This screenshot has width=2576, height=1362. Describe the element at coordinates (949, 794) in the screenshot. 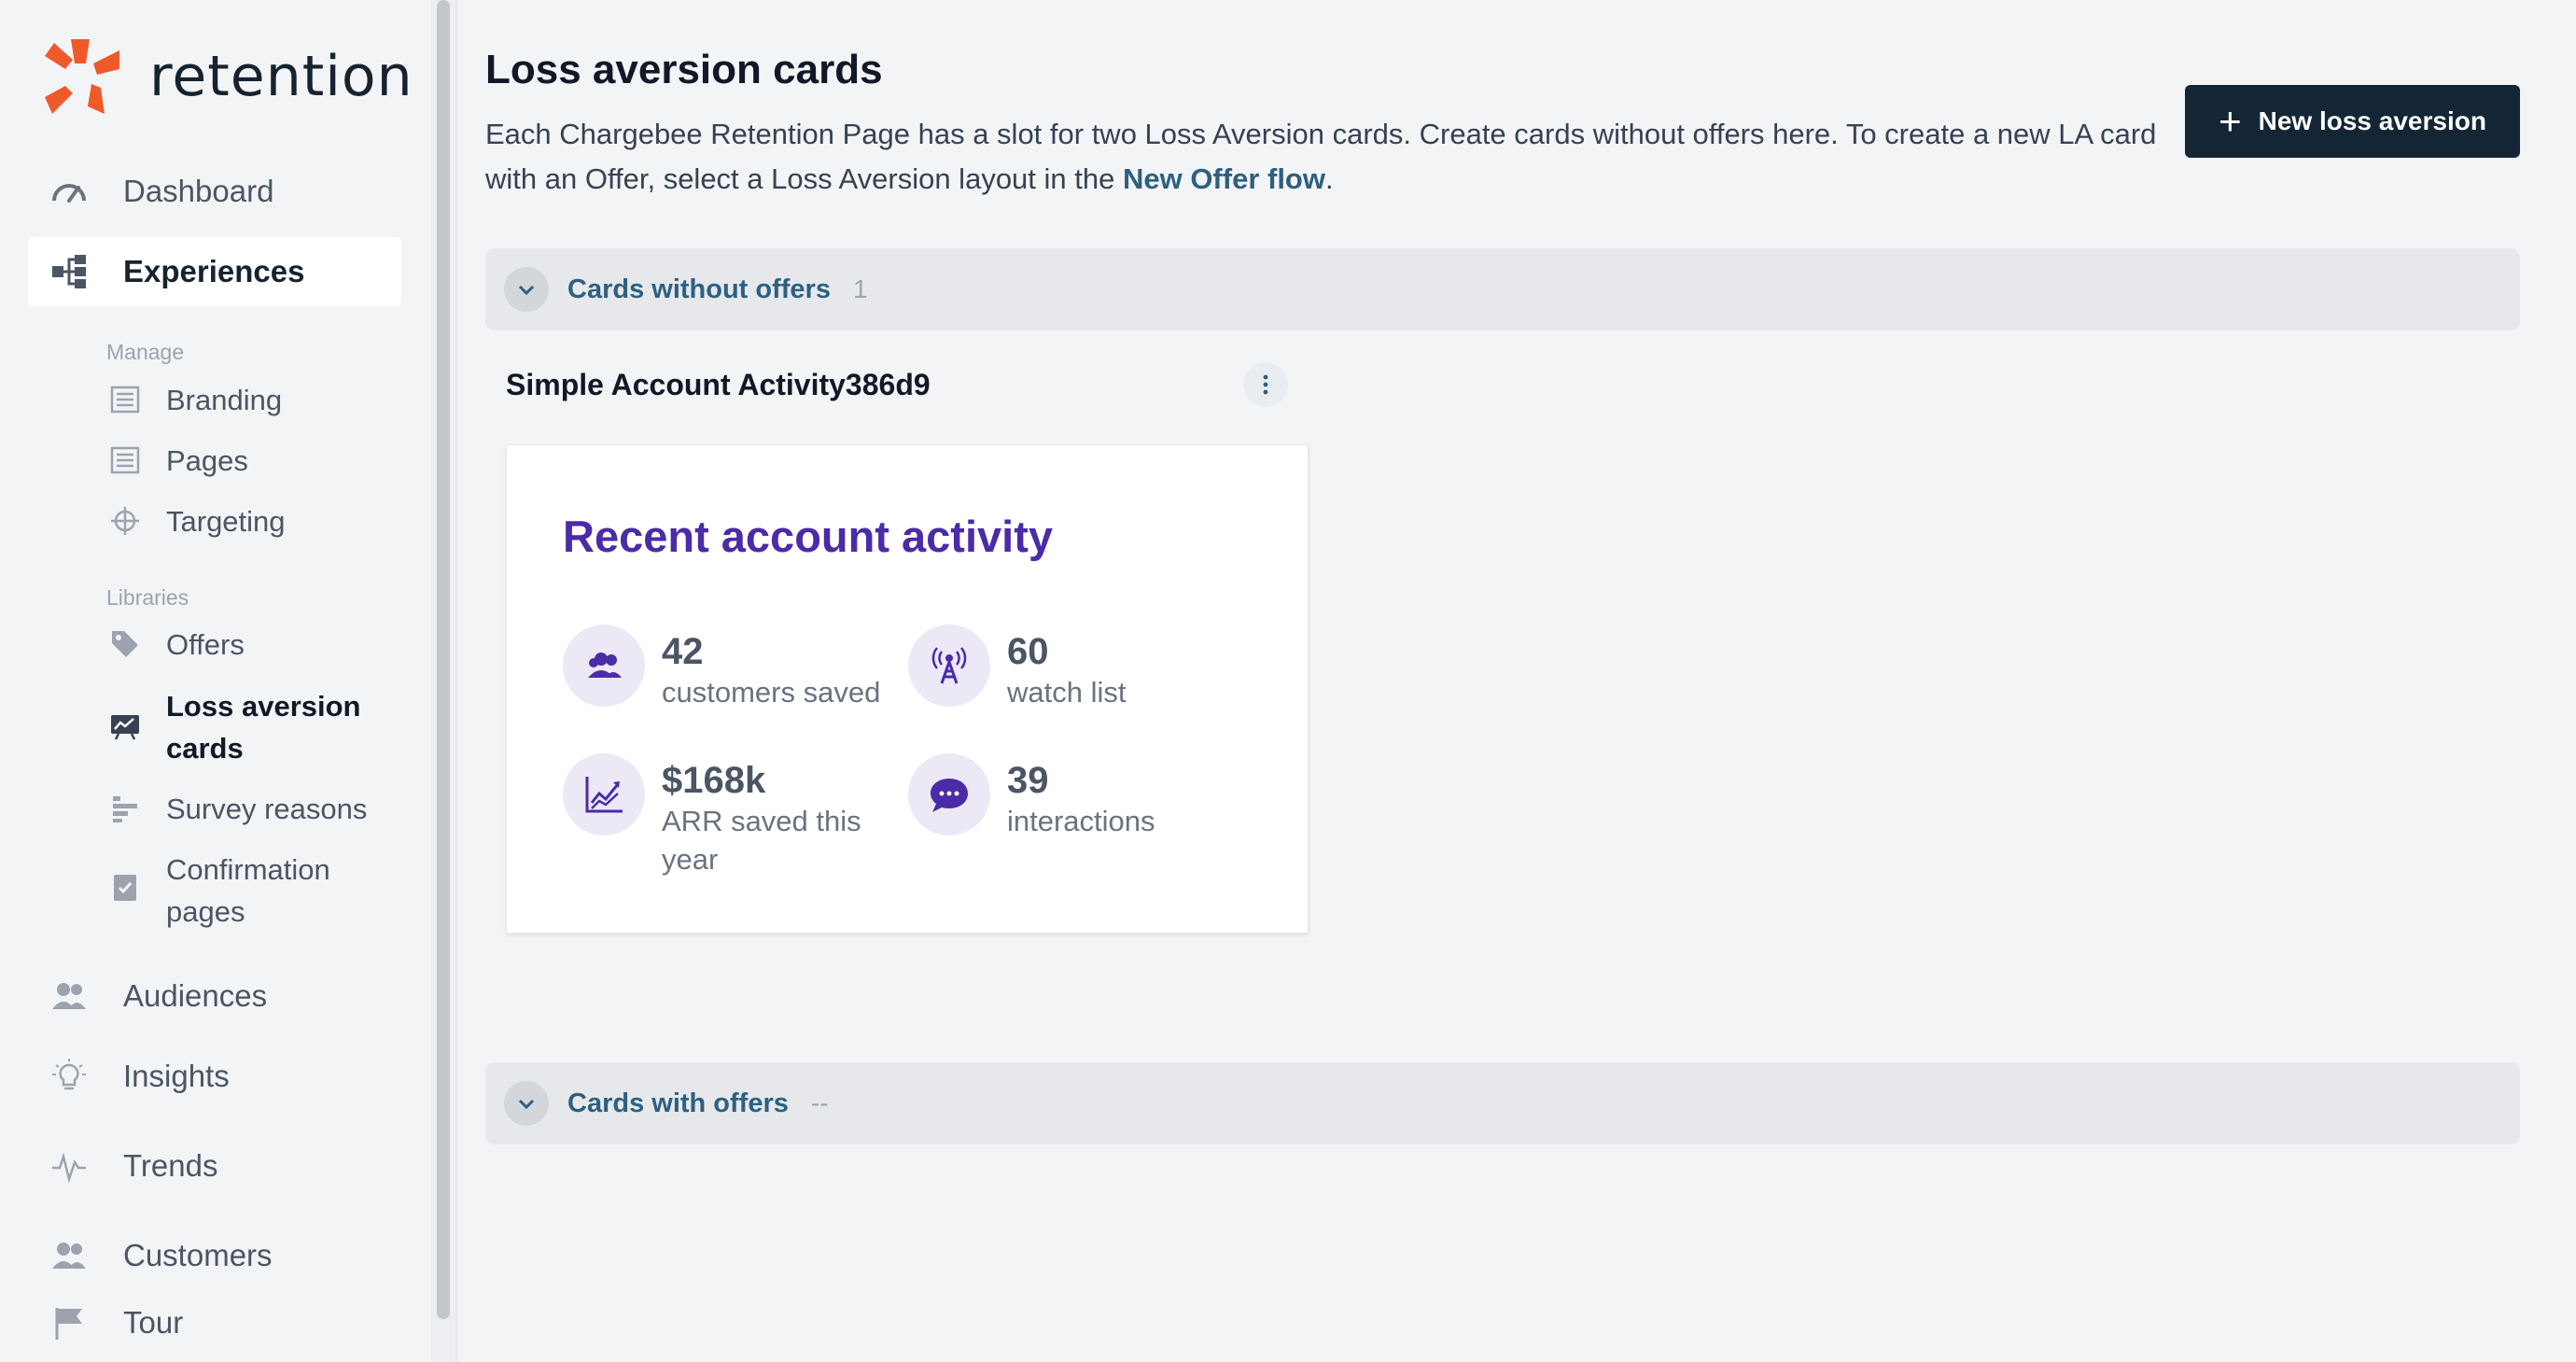

I see `chat-bubble-icon` at that location.